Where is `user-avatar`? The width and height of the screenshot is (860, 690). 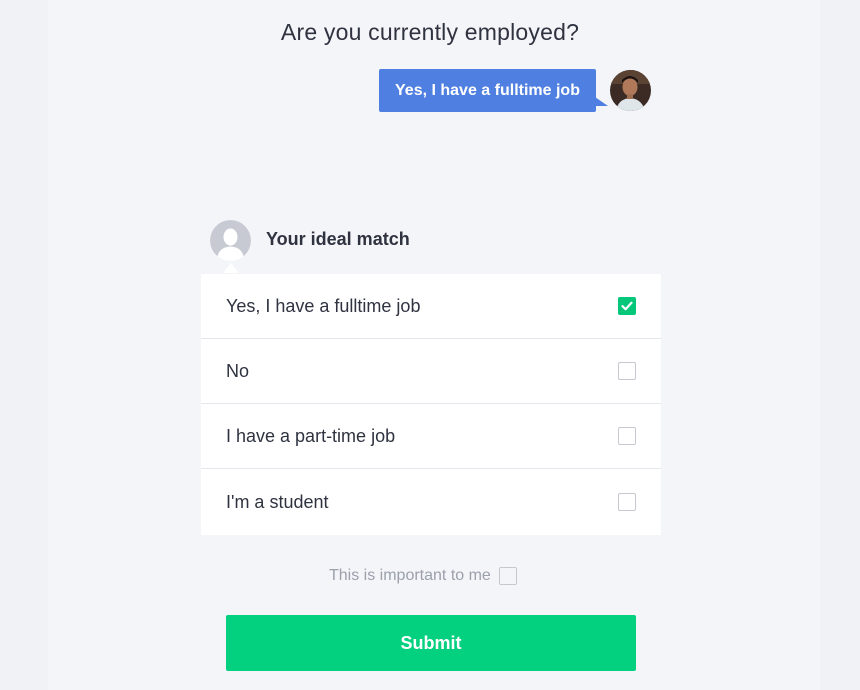 user-avatar is located at coordinates (630, 90).